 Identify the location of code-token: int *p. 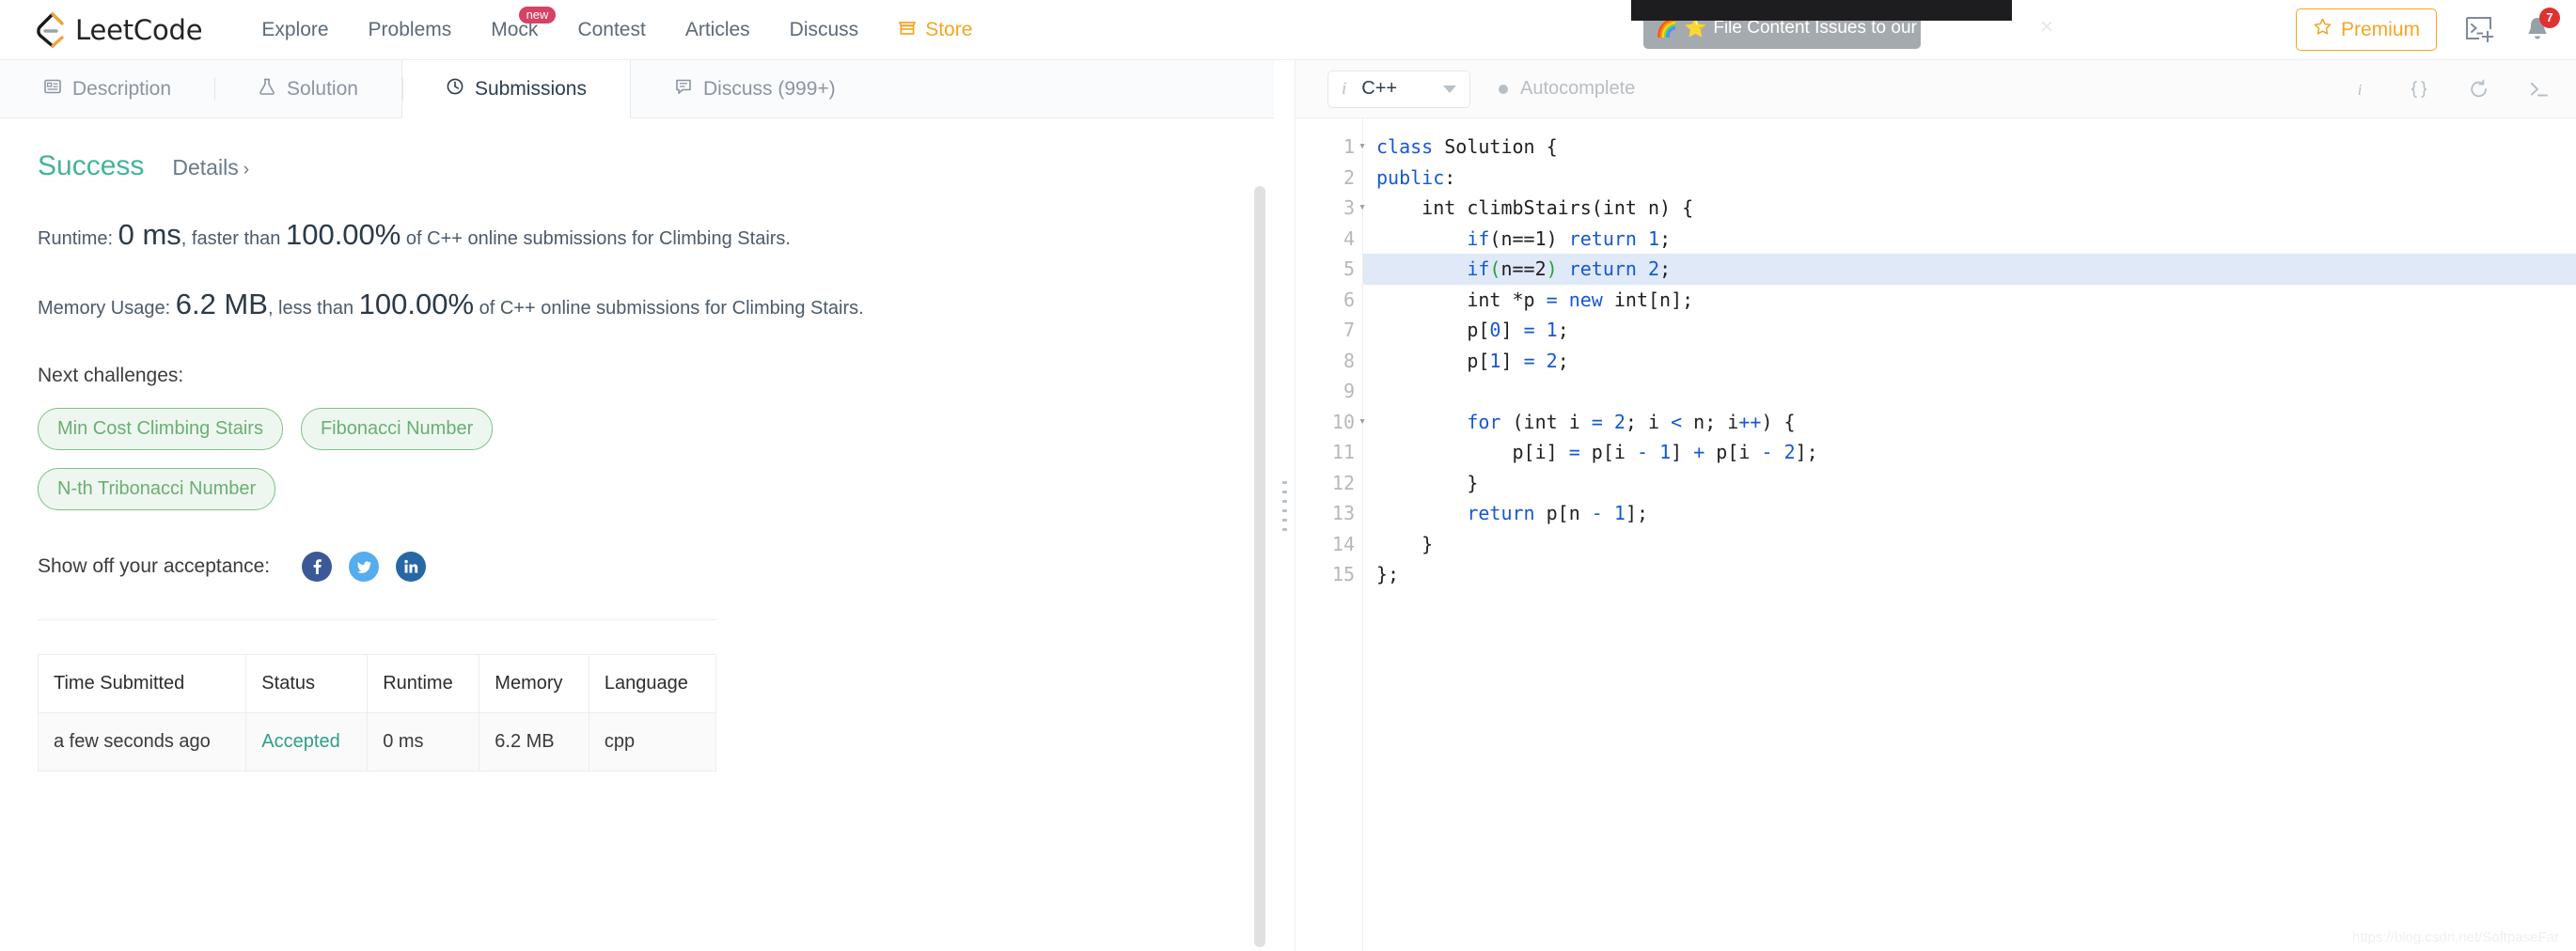
(1462, 300).